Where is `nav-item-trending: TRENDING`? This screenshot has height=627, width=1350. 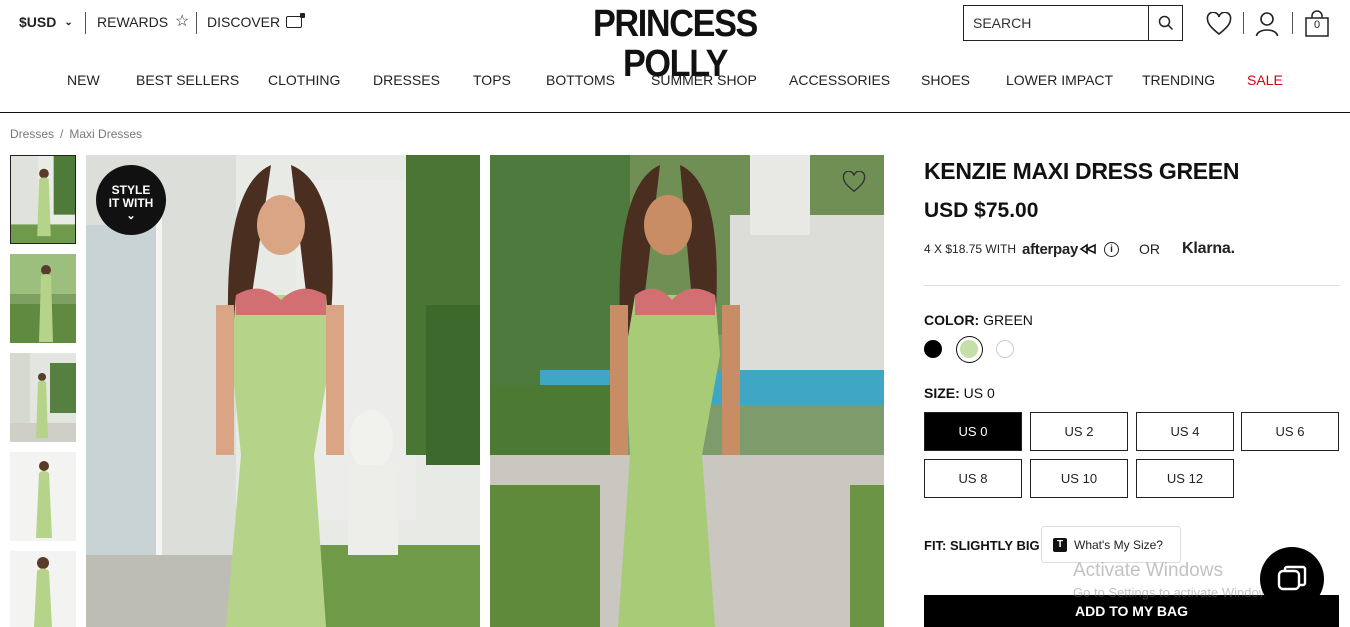
nav-item-trending: TRENDING is located at coordinates (1178, 80).